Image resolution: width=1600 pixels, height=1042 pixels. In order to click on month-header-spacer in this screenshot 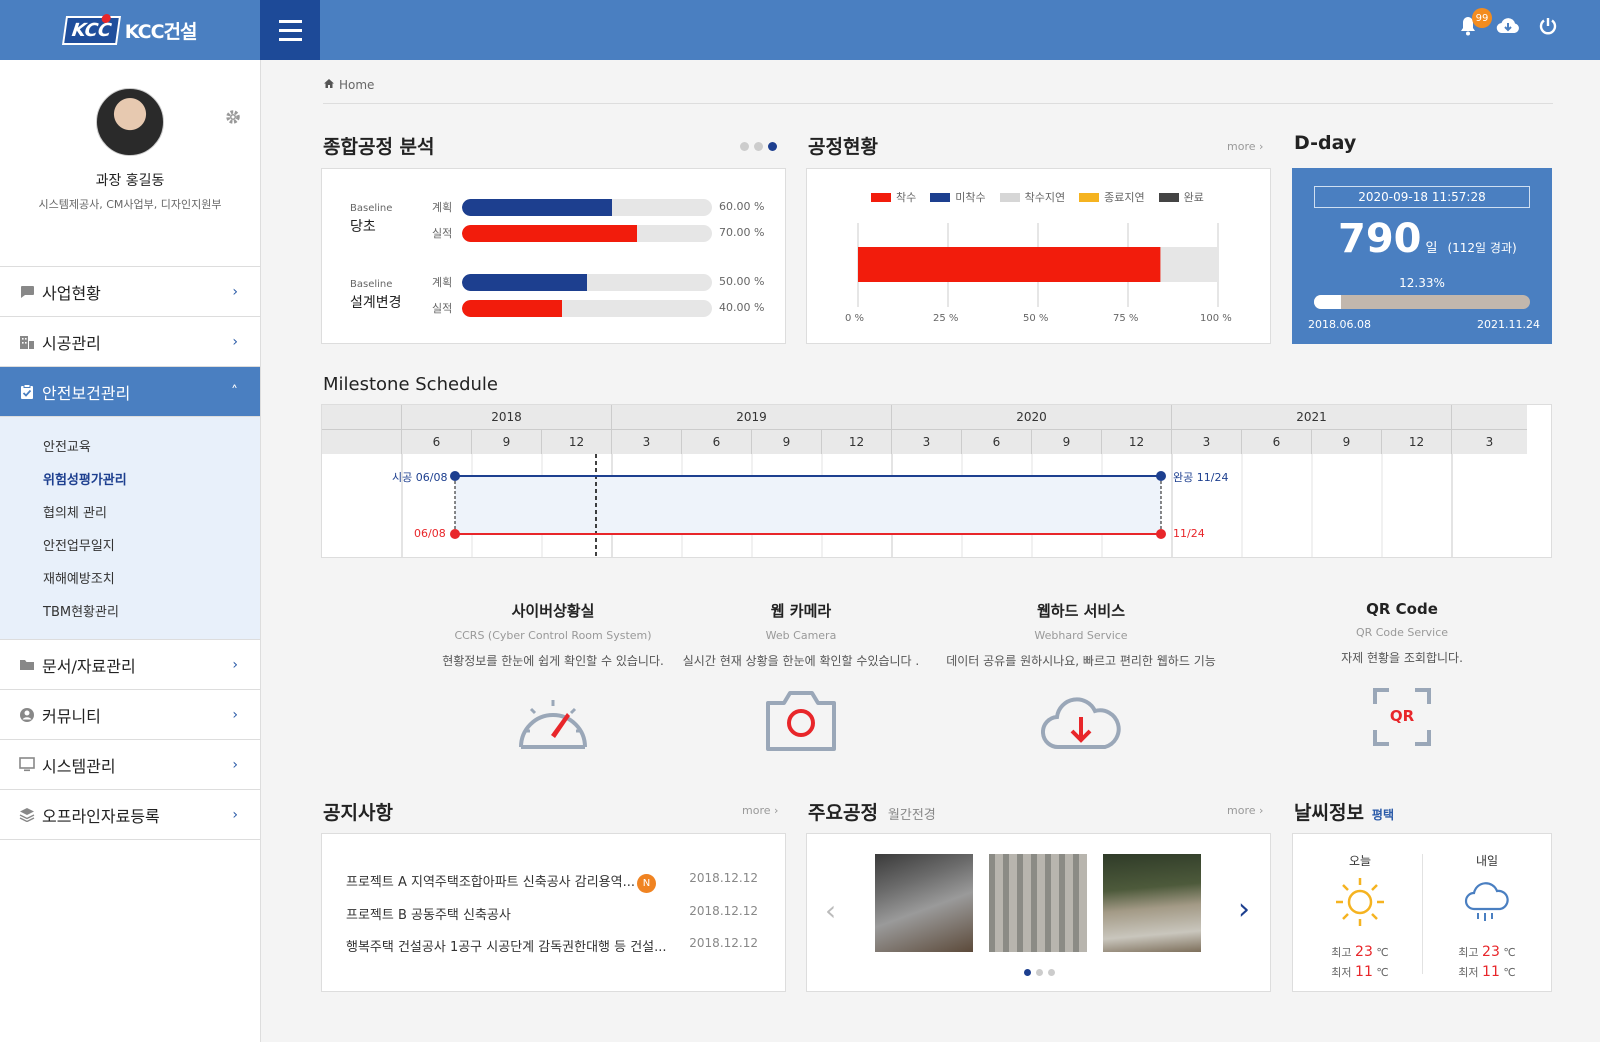, I will do `click(362, 442)`.